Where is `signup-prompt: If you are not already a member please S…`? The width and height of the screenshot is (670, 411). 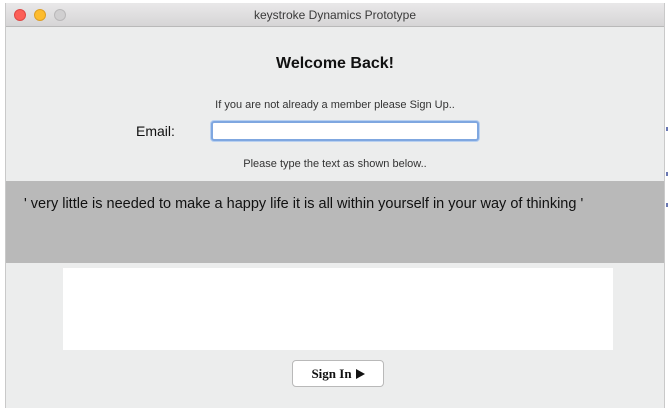 signup-prompt: If you are not already a member please S… is located at coordinates (335, 105).